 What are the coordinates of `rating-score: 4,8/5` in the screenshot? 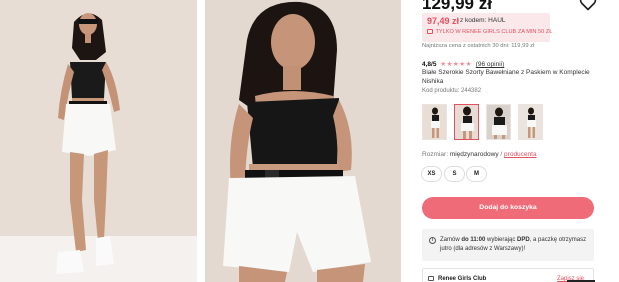 It's located at (429, 64).